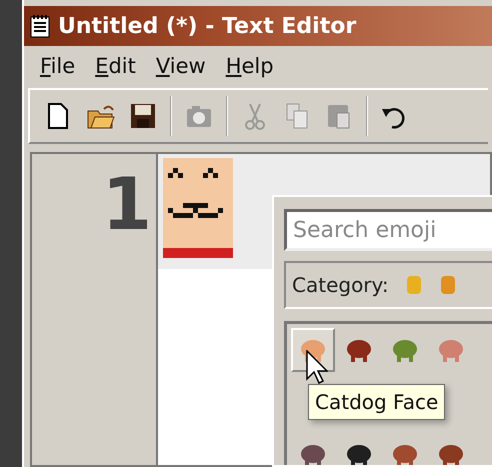 The image size is (492, 467). Describe the element at coordinates (340, 285) in the screenshot. I see `category-label: Category:` at that location.